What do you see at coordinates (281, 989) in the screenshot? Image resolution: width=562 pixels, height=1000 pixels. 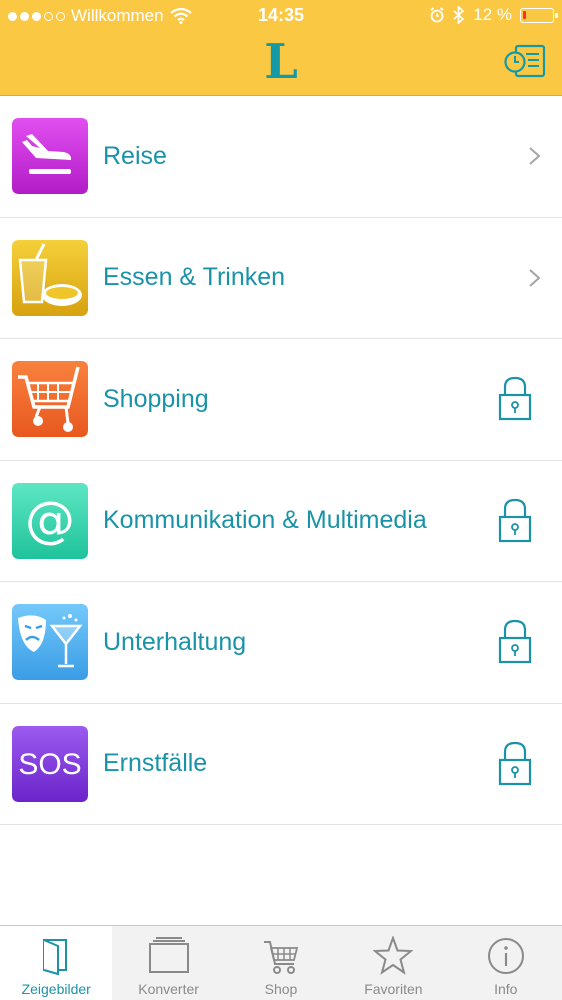 I see `tab-label: Shop` at bounding box center [281, 989].